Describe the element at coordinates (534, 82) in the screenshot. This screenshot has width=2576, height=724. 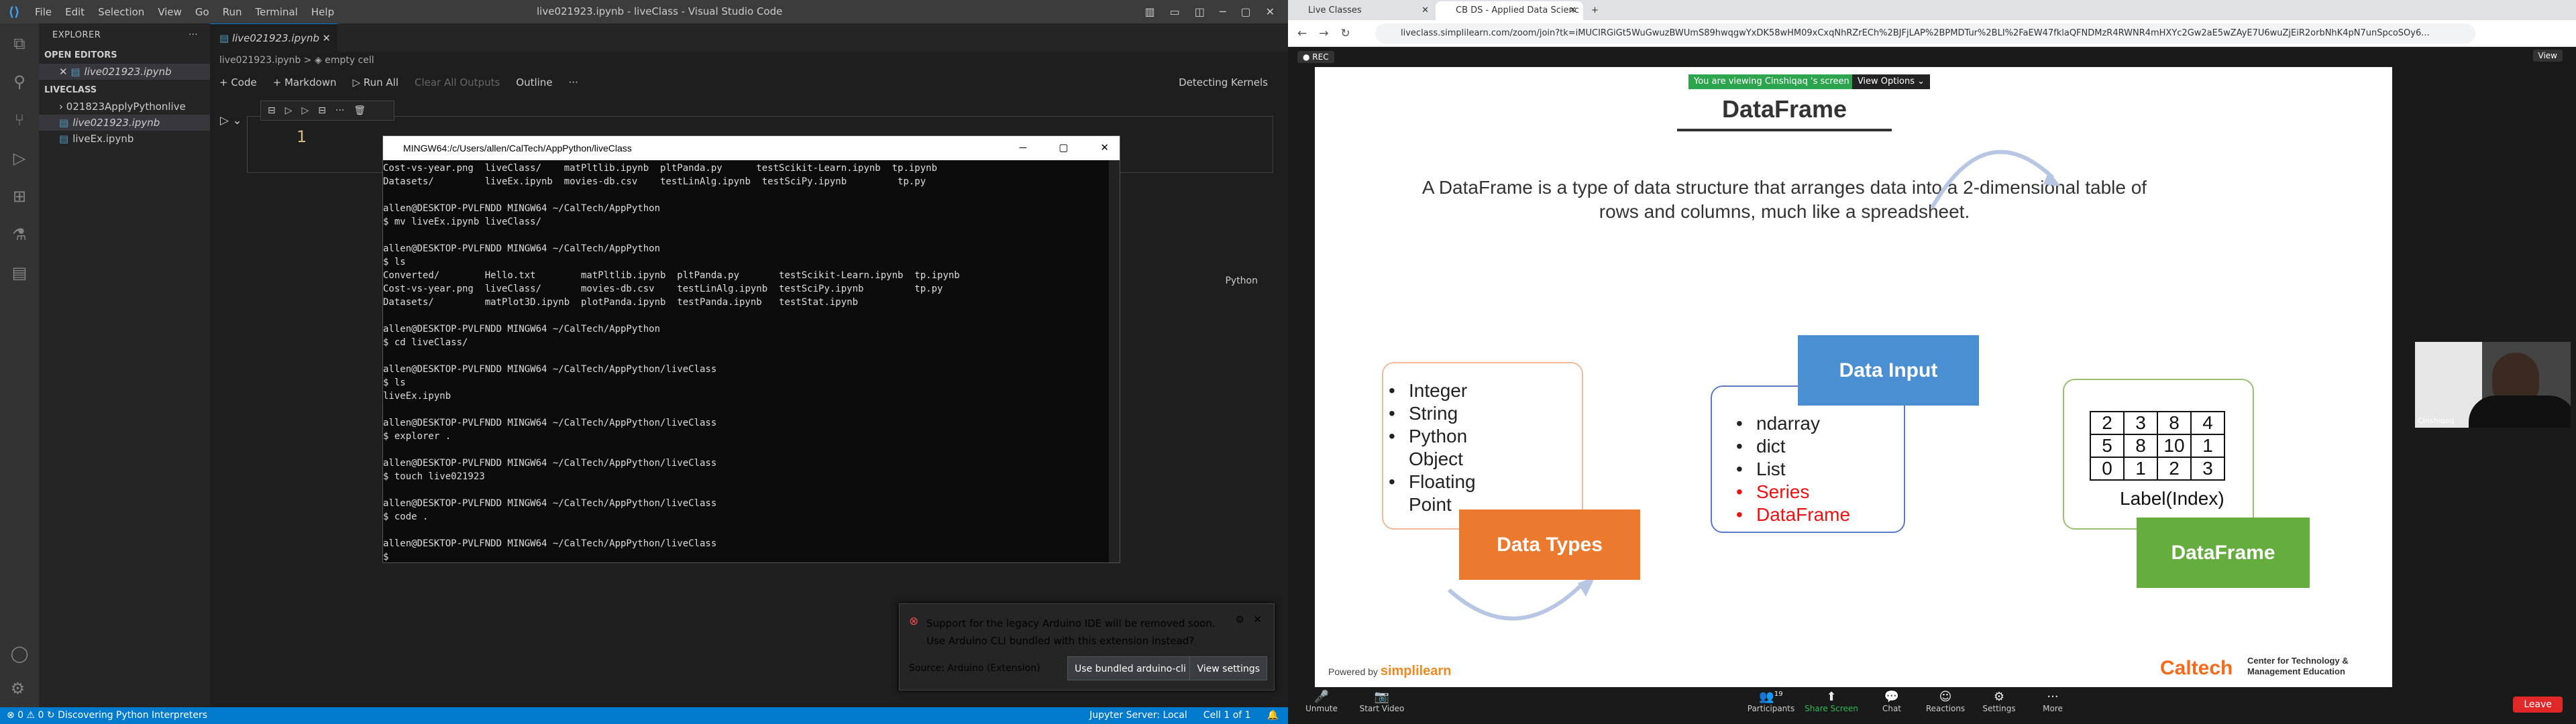
I see `outline-button: Outline` at that location.